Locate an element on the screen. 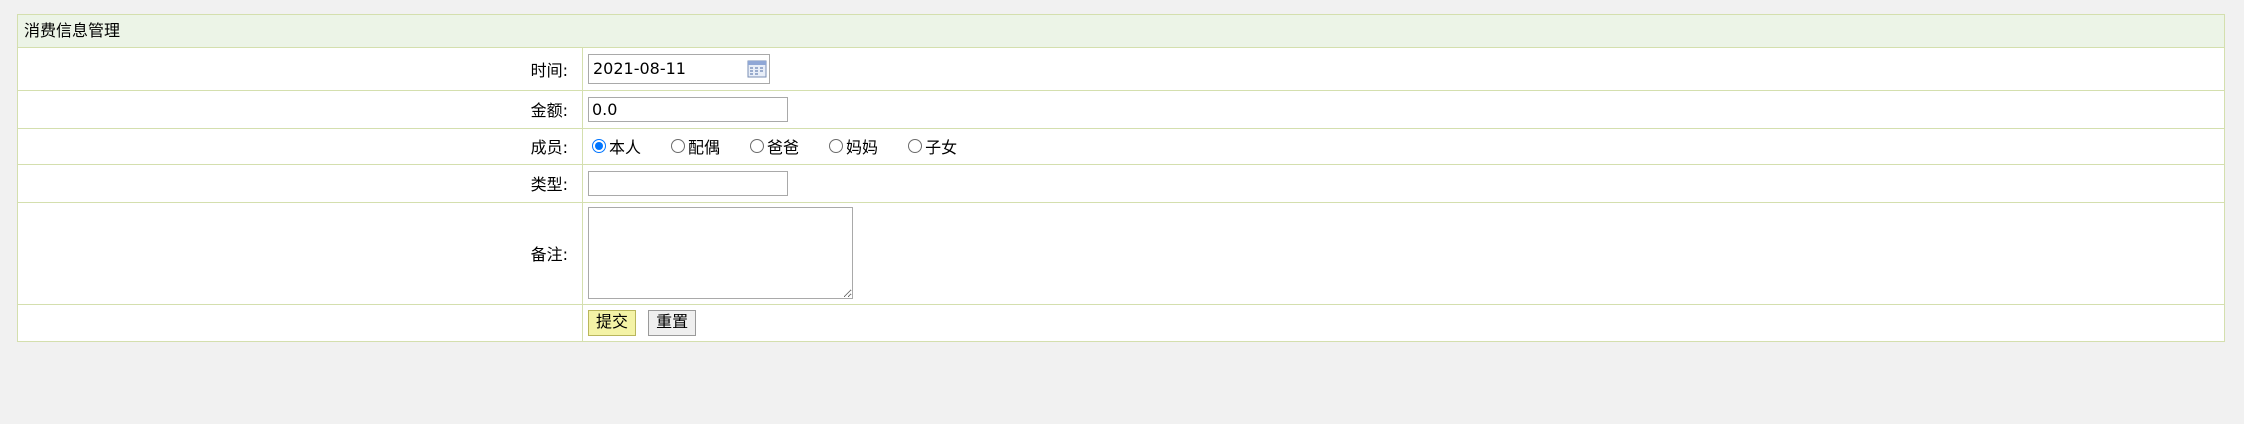 Image resolution: width=2244 pixels, height=424 pixels. member-option-label: 妈妈 is located at coordinates (862, 147).